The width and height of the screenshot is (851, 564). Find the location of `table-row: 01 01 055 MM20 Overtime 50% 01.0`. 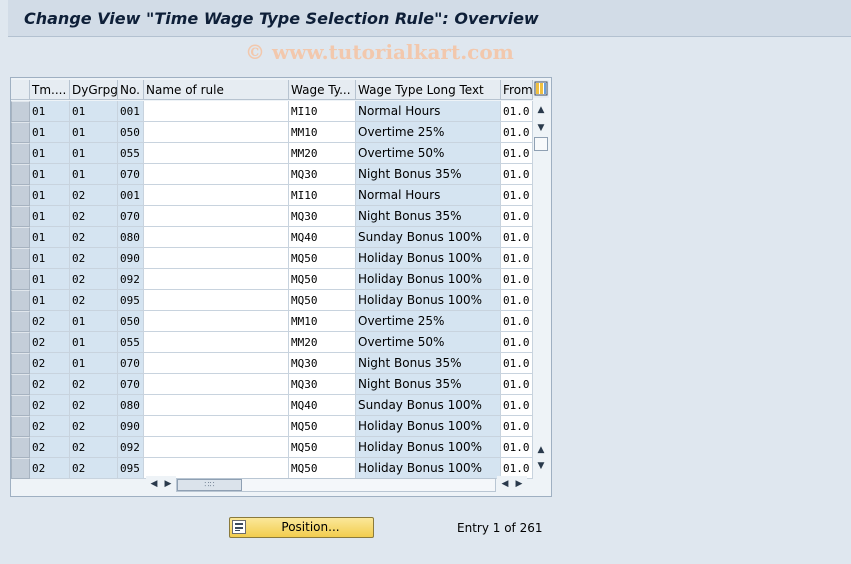

table-row: 01 01 055 MM20 Overtime 50% 01.0 is located at coordinates (272, 153).